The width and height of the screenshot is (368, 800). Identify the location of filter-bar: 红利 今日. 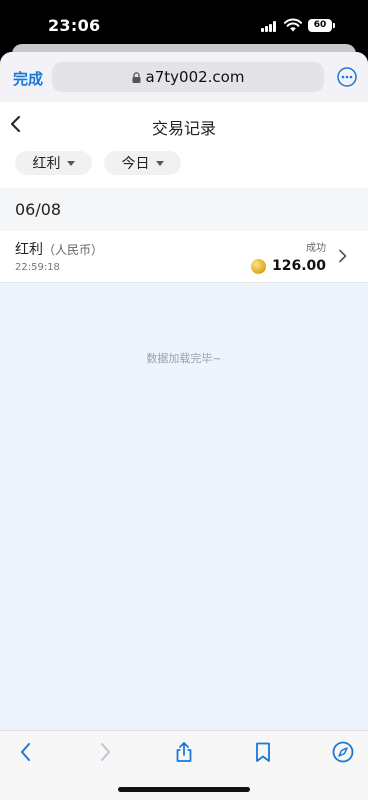
(184, 167).